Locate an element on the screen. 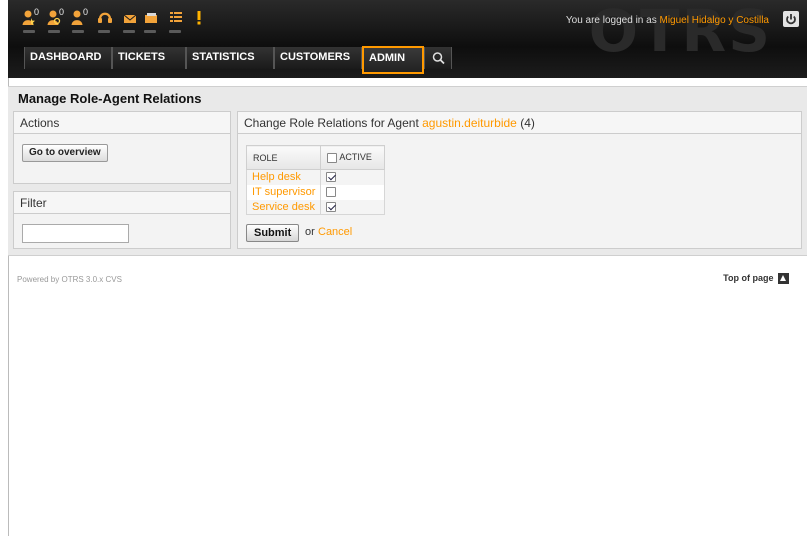 The height and width of the screenshot is (536, 807). logout-button is located at coordinates (791, 19).